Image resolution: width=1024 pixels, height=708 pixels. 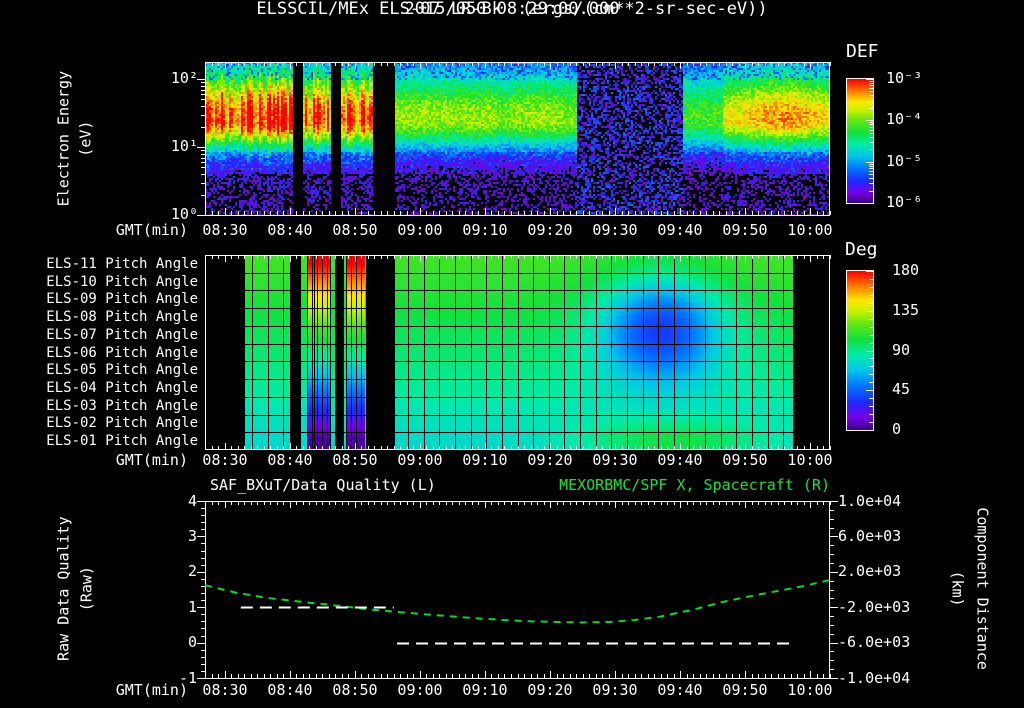 I want to click on deg-colorbar-tick-label: 45, so click(x=901, y=389).